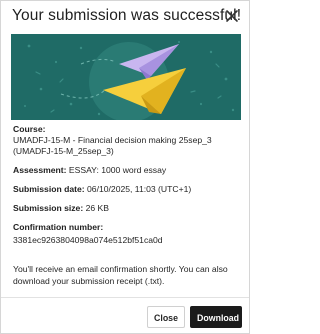  Describe the element at coordinates (29, 129) in the screenshot. I see `course-label: Course:` at that location.